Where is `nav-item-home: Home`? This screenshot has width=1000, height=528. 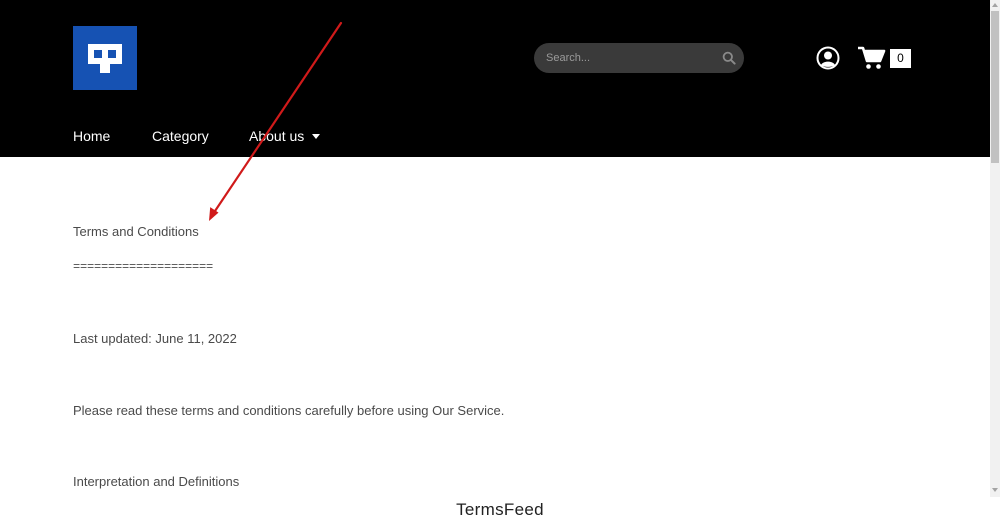
nav-item-home: Home is located at coordinates (91, 136).